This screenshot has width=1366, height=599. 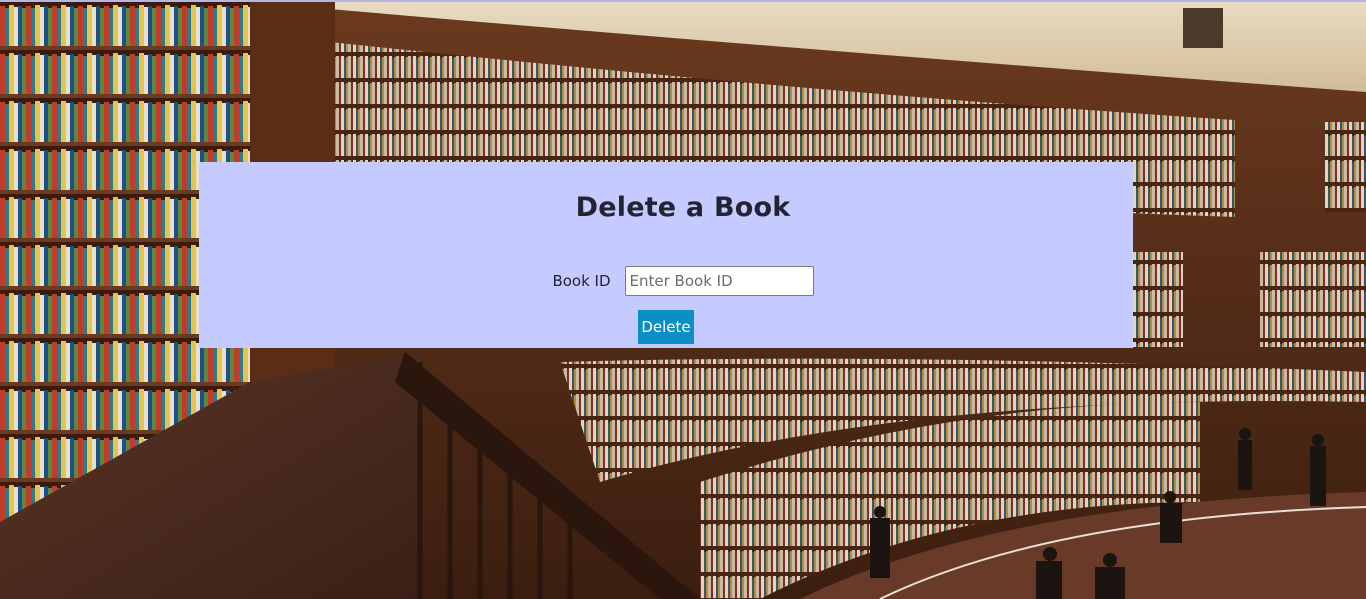 What do you see at coordinates (719, 281) in the screenshot?
I see `book-id-input` at bounding box center [719, 281].